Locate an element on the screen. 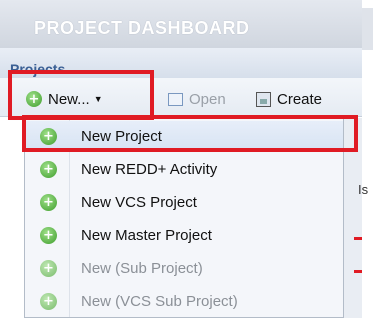  menu-item-new-sub-project: + New (Sub Project) is located at coordinates (184, 268).